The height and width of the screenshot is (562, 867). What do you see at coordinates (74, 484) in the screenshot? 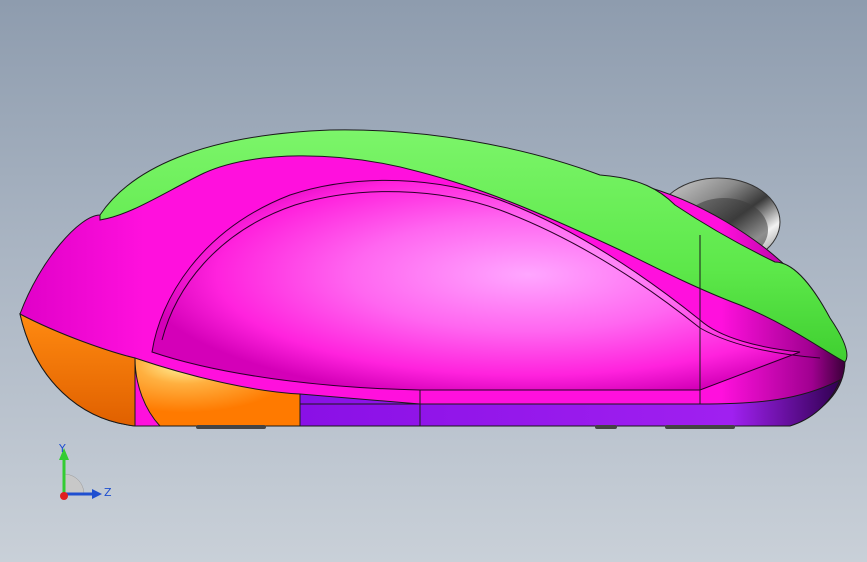
I see `triad-arc` at bounding box center [74, 484].